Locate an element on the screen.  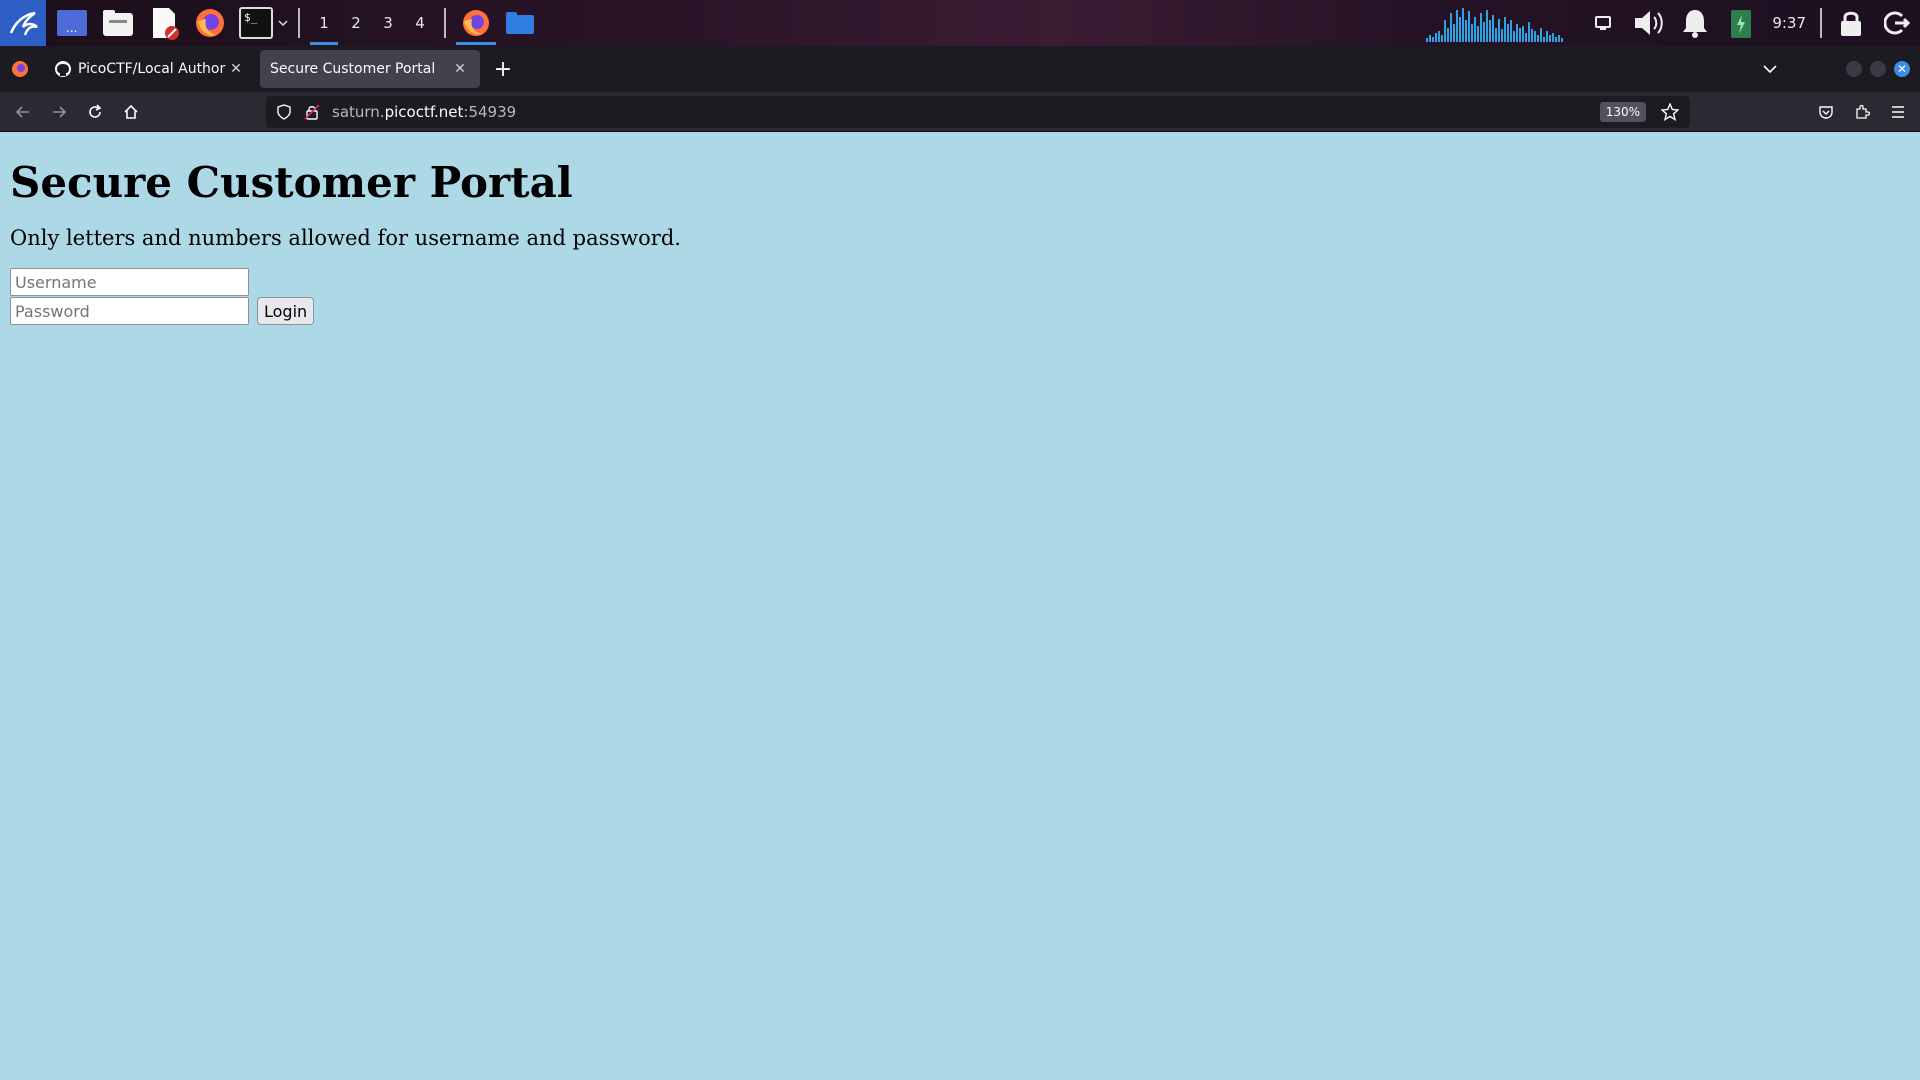
tab-picoctf: PicoCTF/Local Authority/R ✕ is located at coordinates (150, 69).